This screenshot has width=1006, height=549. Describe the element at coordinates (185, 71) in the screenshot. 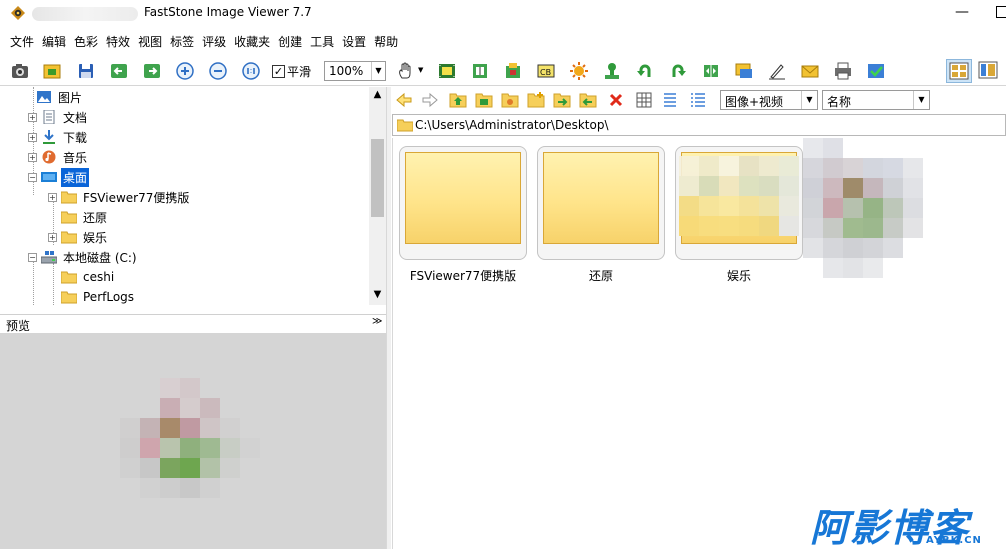

I see `zoom-in-icon` at that location.